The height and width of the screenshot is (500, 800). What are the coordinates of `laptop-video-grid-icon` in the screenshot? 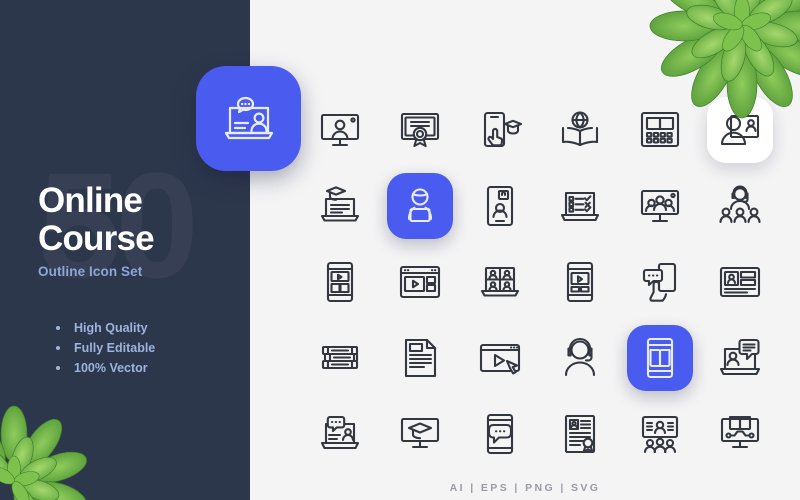 It's located at (500, 281).